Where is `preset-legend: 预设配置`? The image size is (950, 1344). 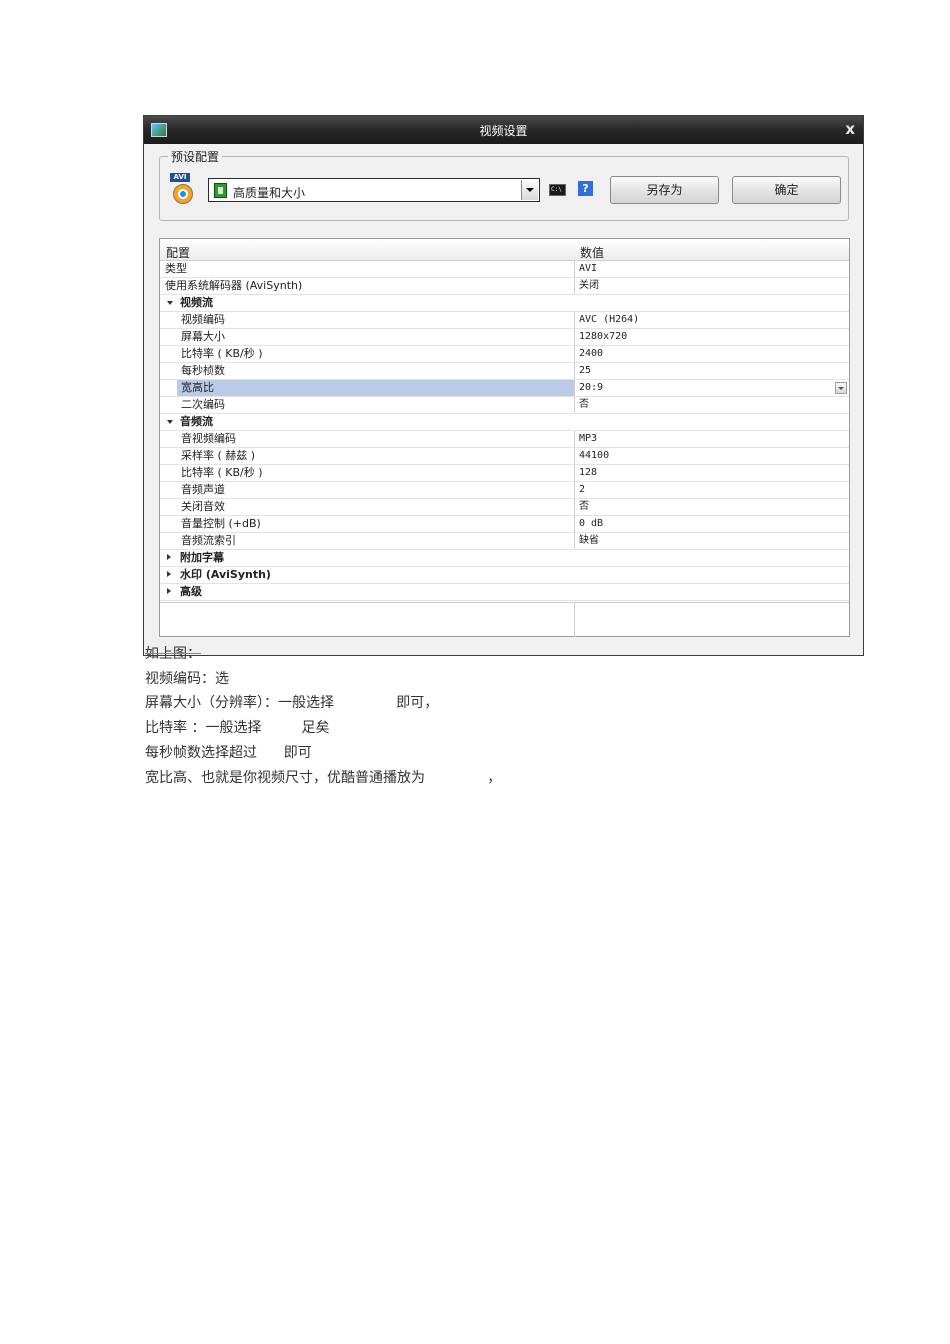 preset-legend: 预设配置 is located at coordinates (195, 156).